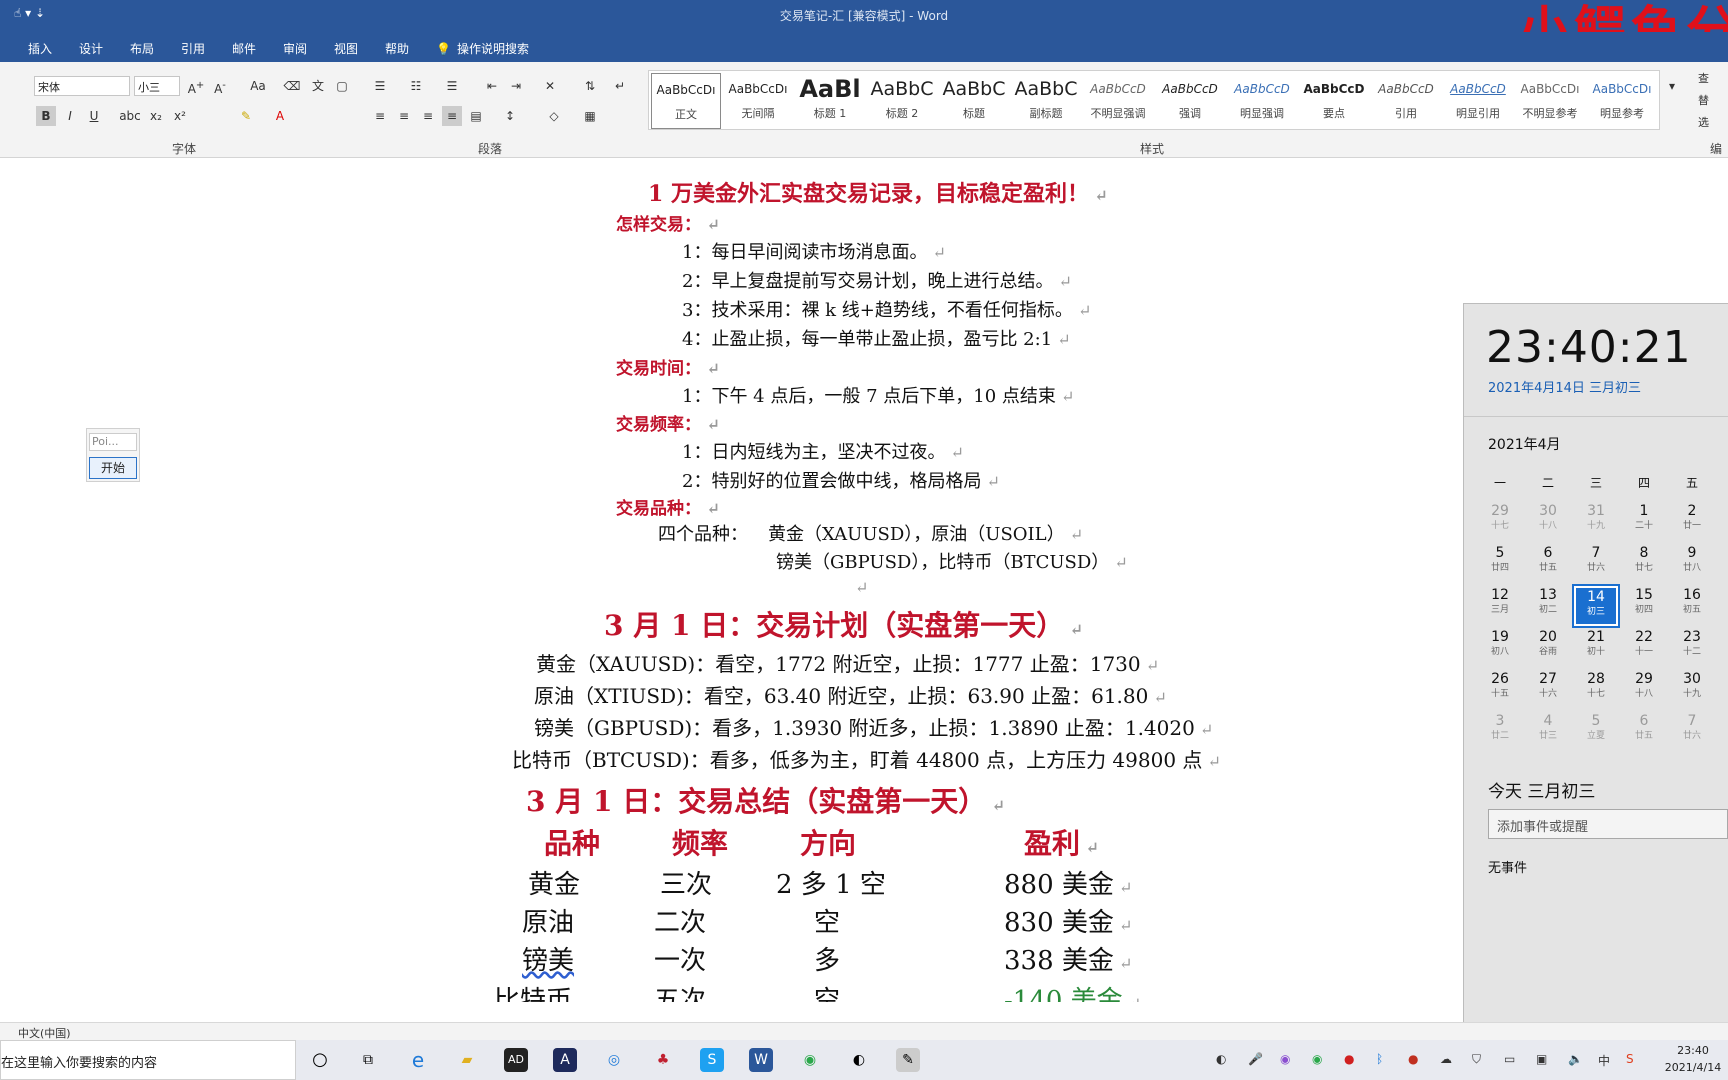 This screenshot has height=1080, width=1728. I want to click on tray-obs-icon: ◐, so click(1221, 1059).